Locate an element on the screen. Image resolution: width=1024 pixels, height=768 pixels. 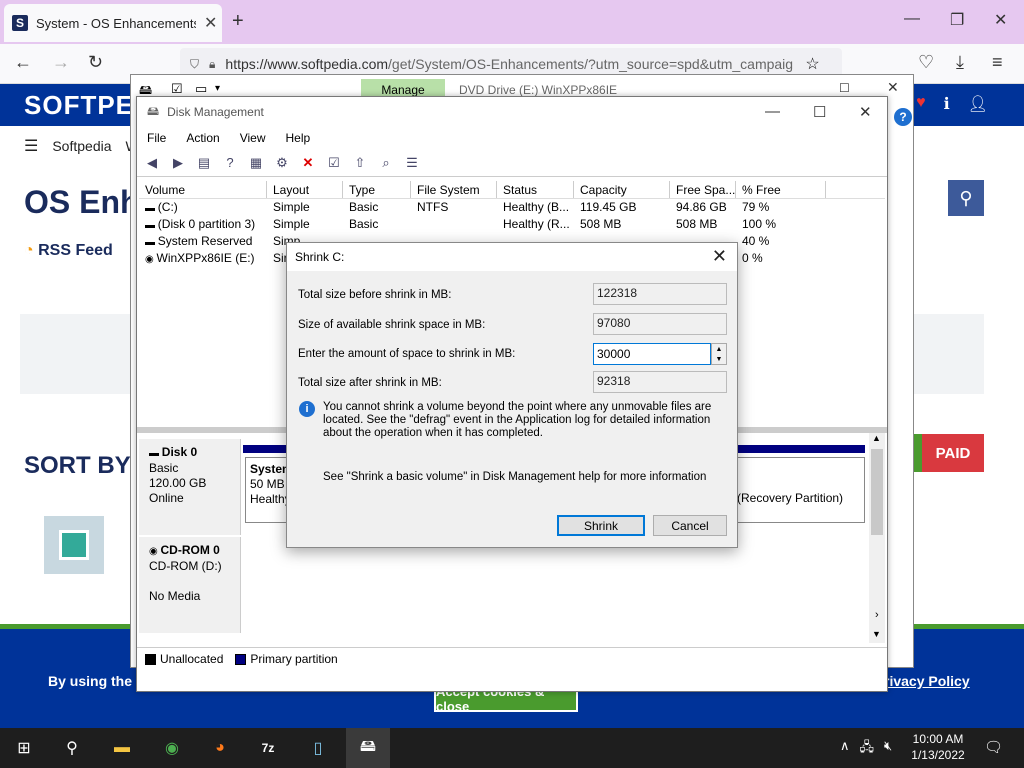
col-percent-free: % Free is located at coordinates (781, 189).